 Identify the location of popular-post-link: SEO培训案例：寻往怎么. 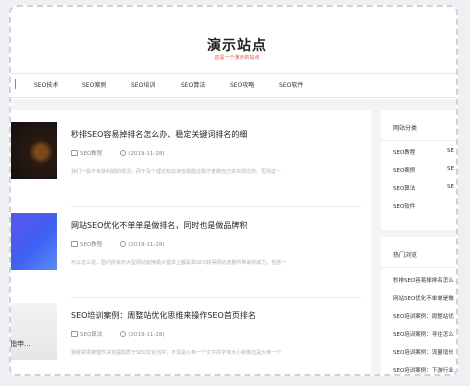
(423, 334).